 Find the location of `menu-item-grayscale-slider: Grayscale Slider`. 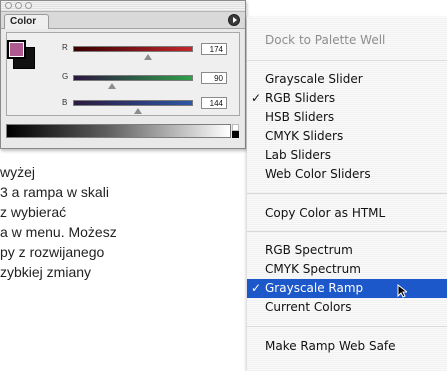

menu-item-grayscale-slider: Grayscale Slider is located at coordinates (347, 79).